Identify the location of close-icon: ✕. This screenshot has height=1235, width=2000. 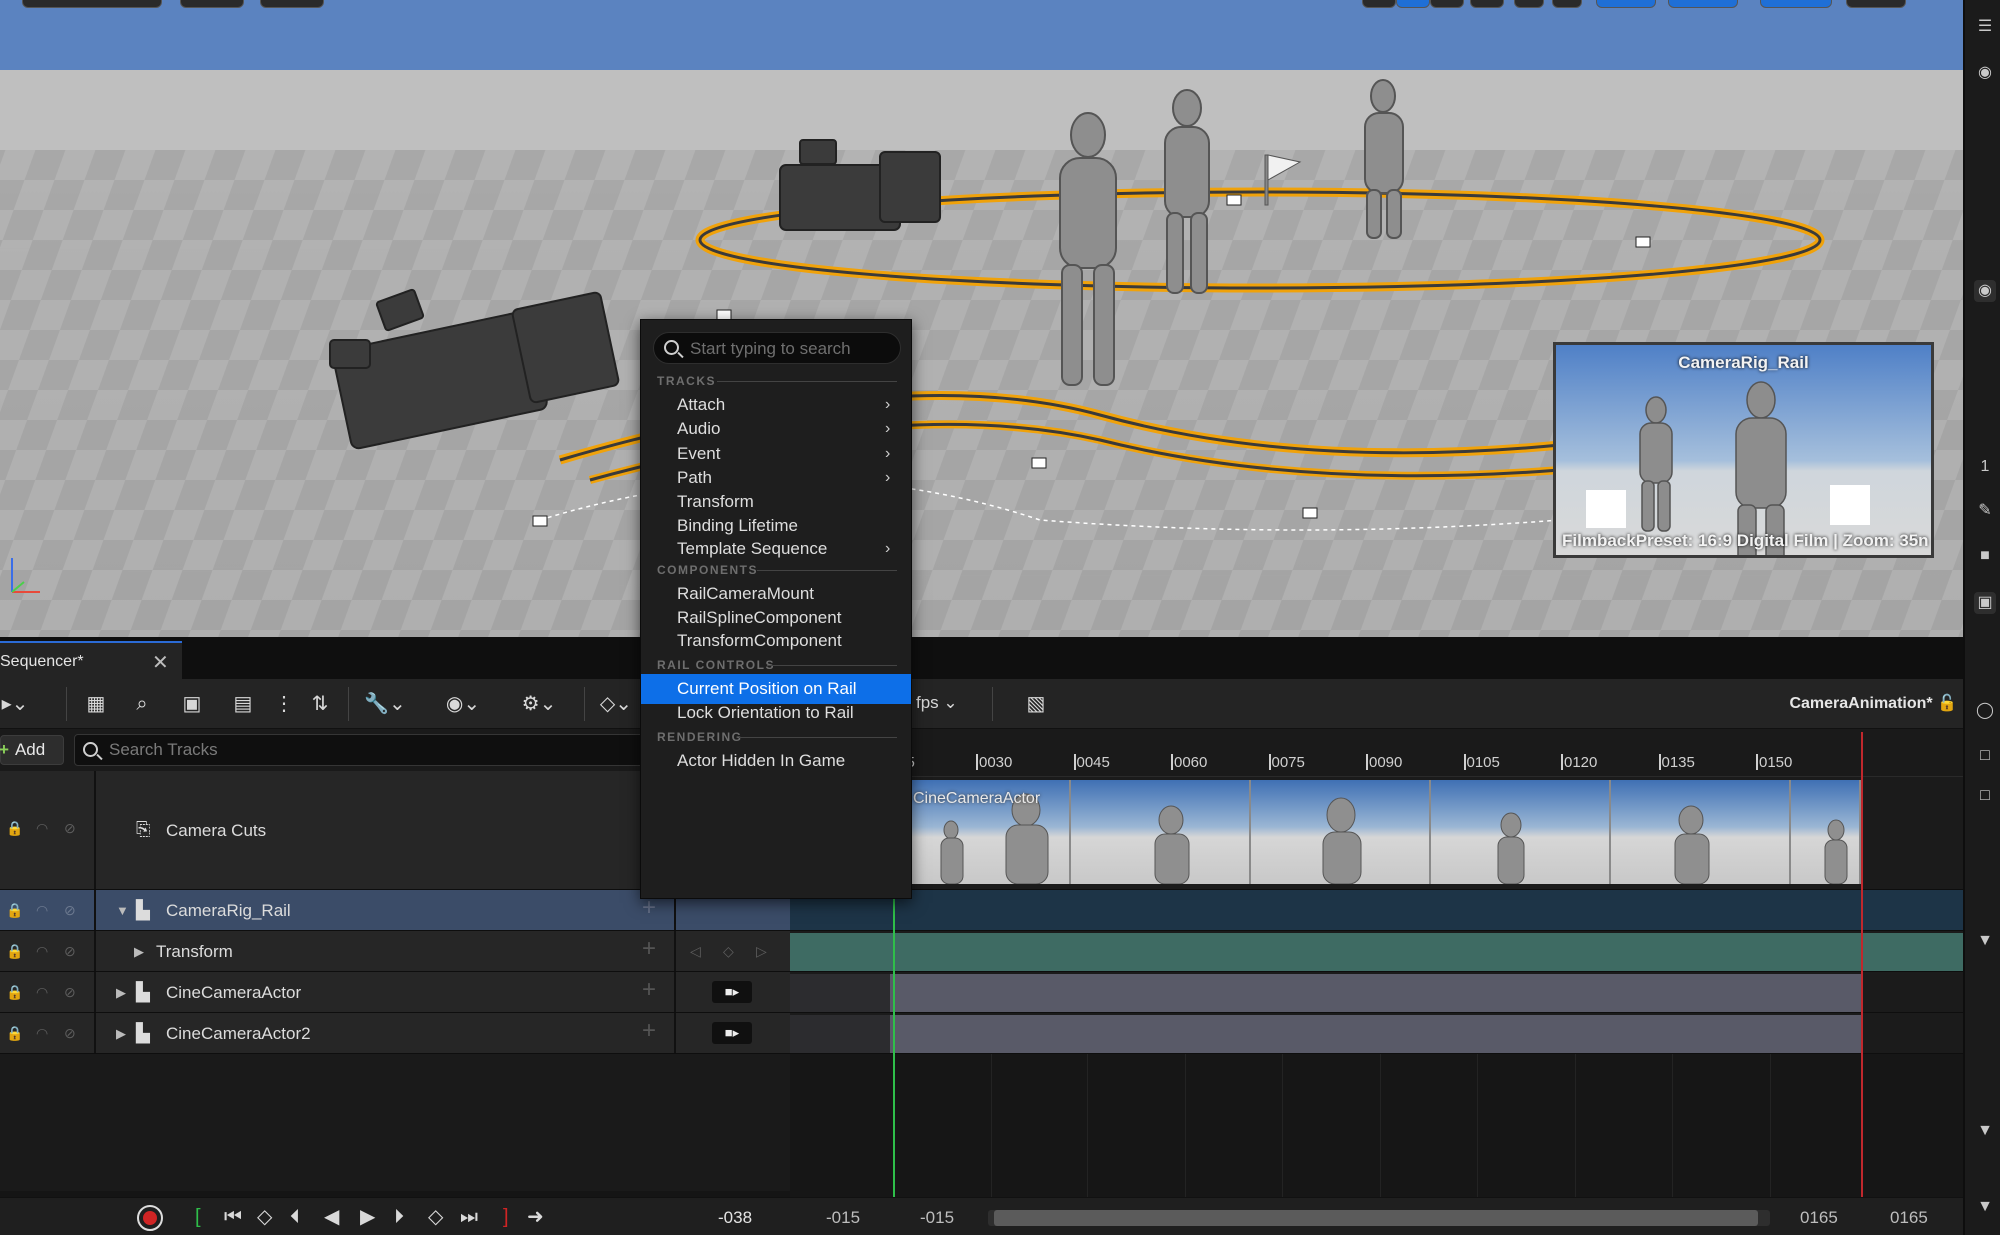
(160, 662).